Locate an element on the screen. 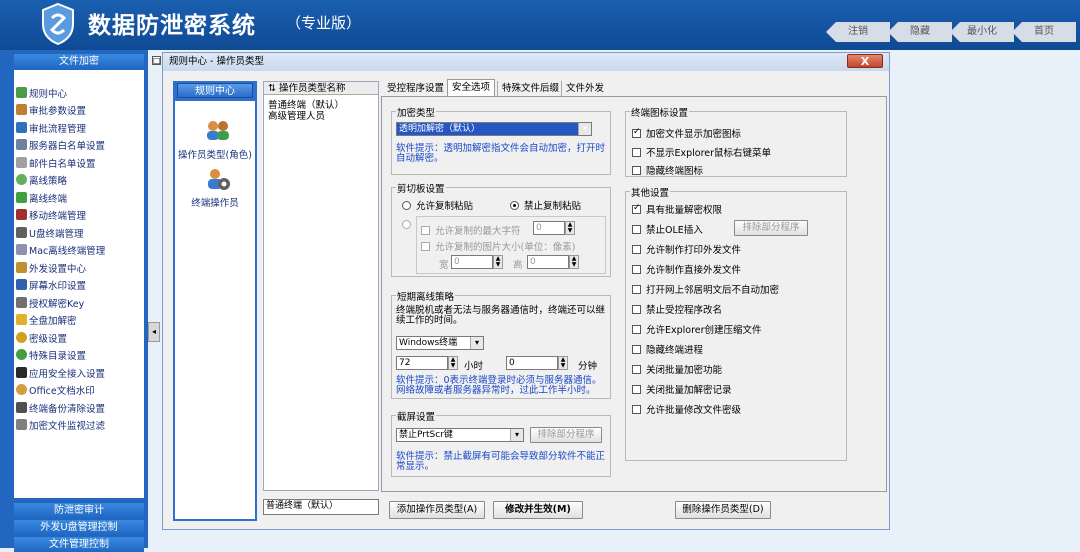 The image size is (1080, 552). img-size-checkbox: 允许复制的图片大小(单位：像素) is located at coordinates (498, 246).